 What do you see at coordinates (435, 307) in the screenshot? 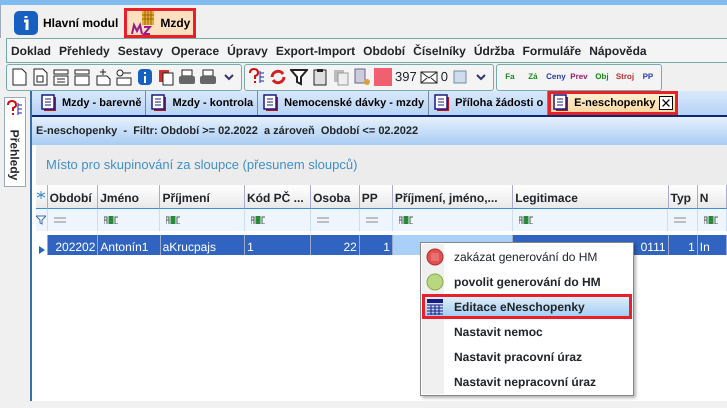
I see `table-icon` at bounding box center [435, 307].